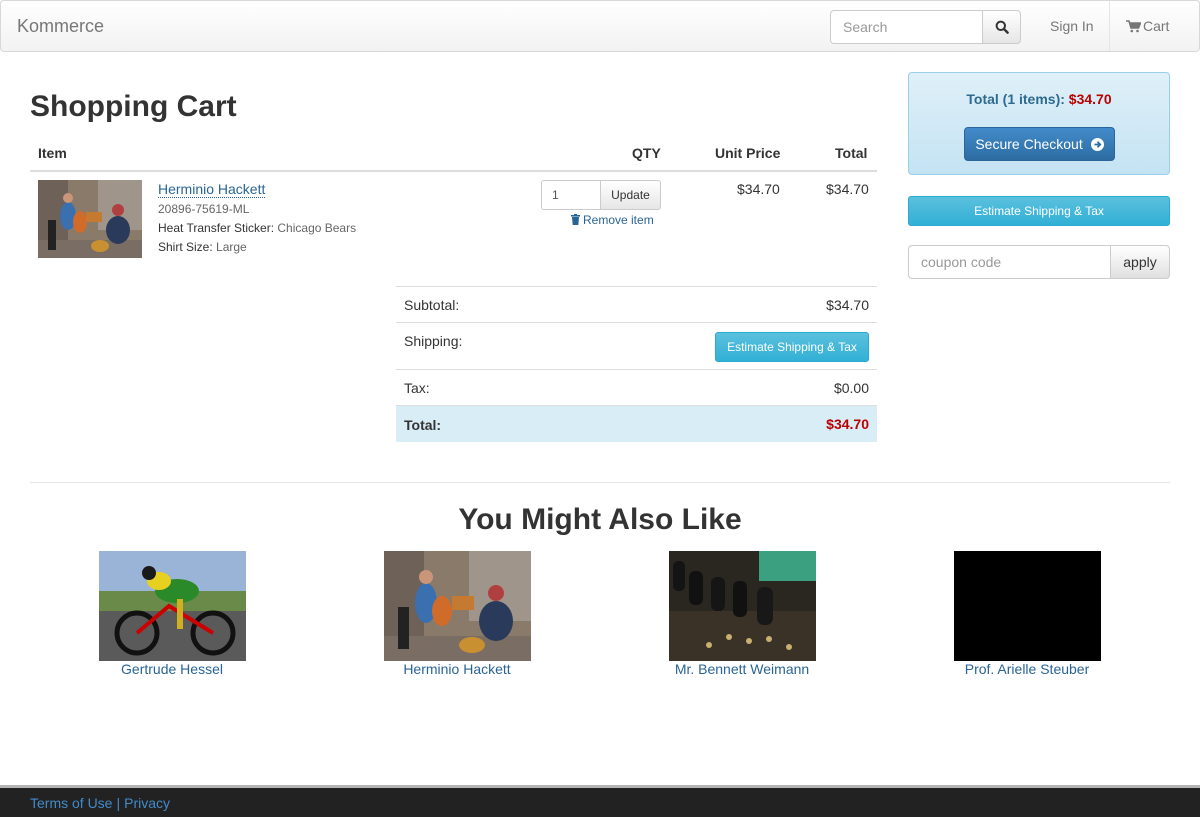 The height and width of the screenshot is (817, 1200). What do you see at coordinates (618, 220) in the screenshot?
I see `remove-item-label: Remove item` at bounding box center [618, 220].